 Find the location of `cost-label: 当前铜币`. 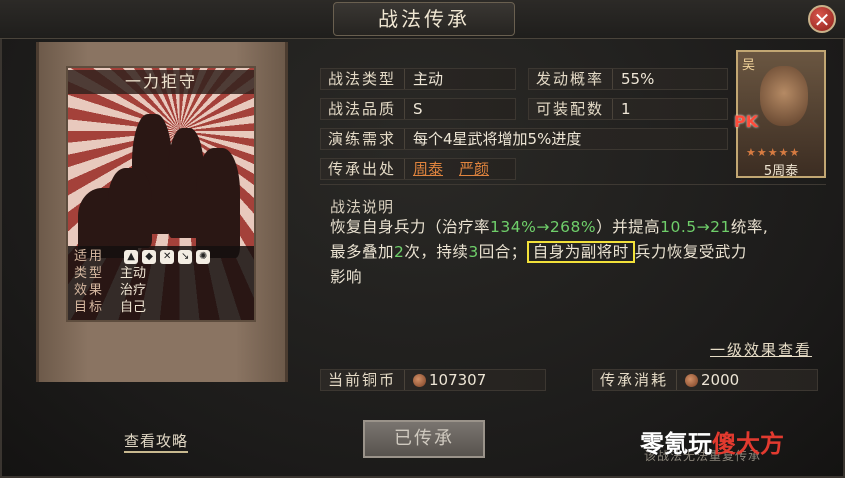

cost-label: 当前铜币 is located at coordinates (363, 380).